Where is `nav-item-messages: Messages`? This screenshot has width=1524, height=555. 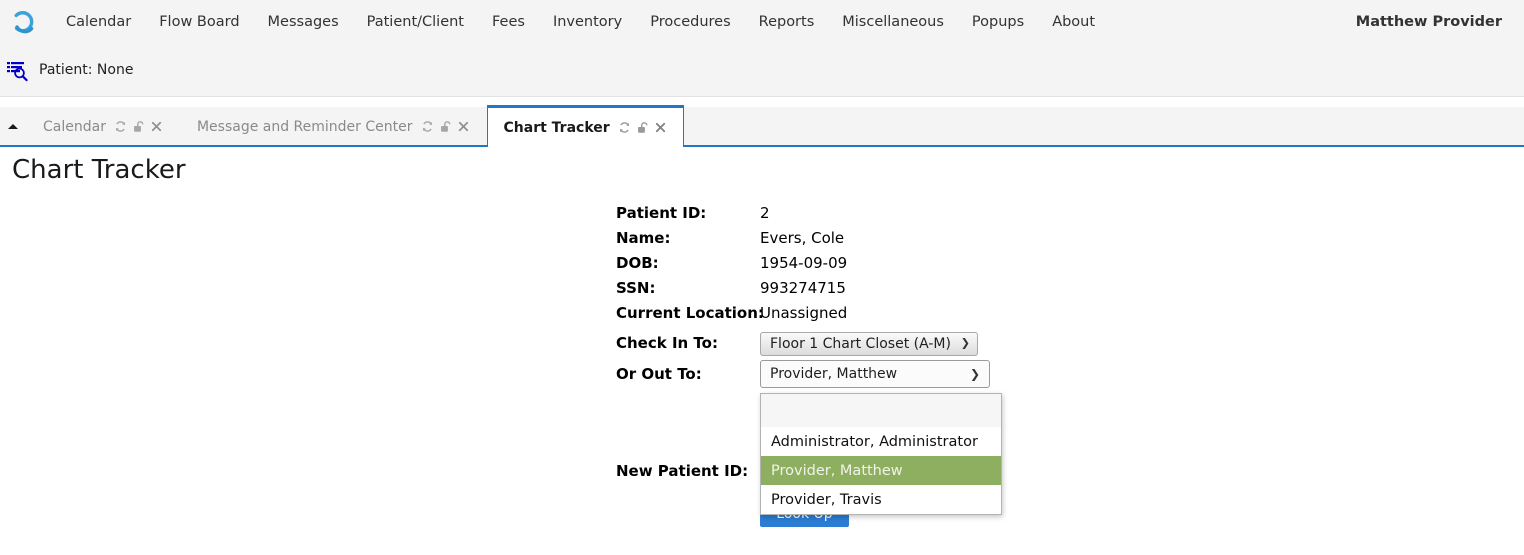
nav-item-messages: Messages is located at coordinates (303, 22).